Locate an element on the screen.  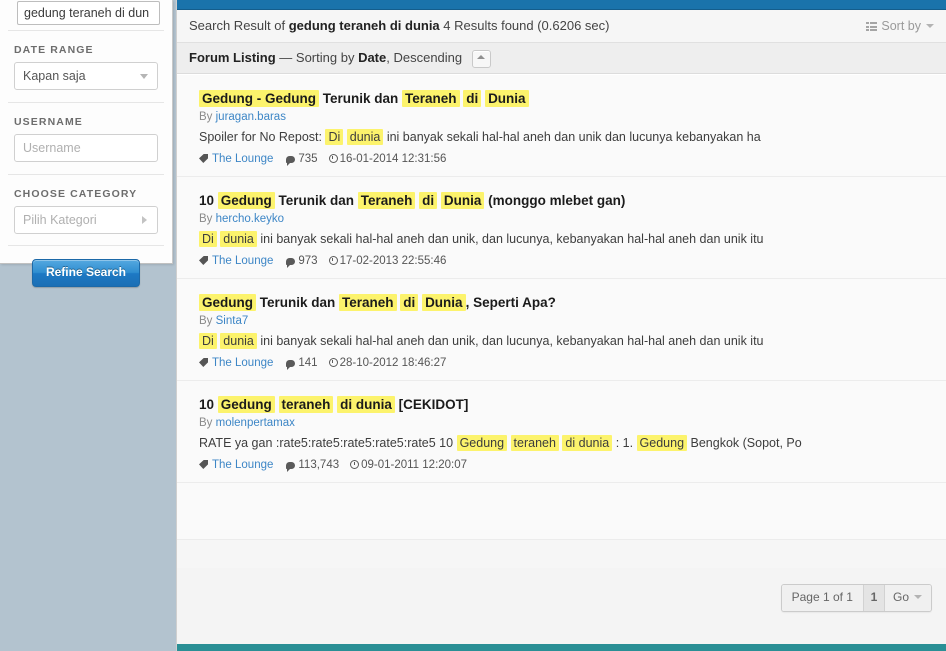
result-author-link: Sinta7 is located at coordinates (232, 321).